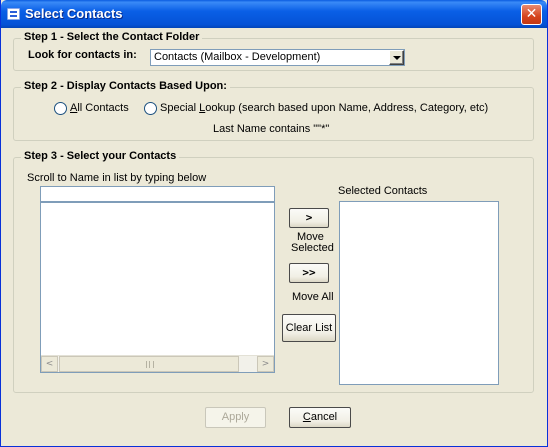 Image resolution: width=548 pixels, height=447 pixels. I want to click on move-selected-arrow-icon: >, so click(309, 217).